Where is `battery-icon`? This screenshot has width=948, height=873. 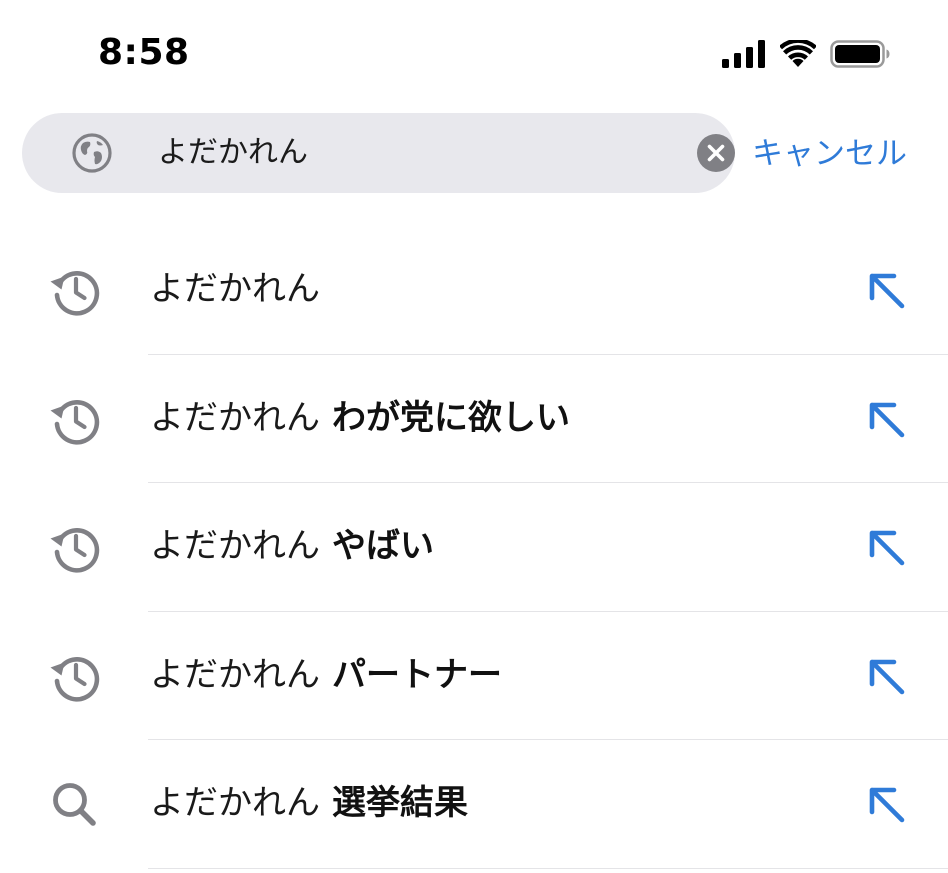 battery-icon is located at coordinates (860, 54).